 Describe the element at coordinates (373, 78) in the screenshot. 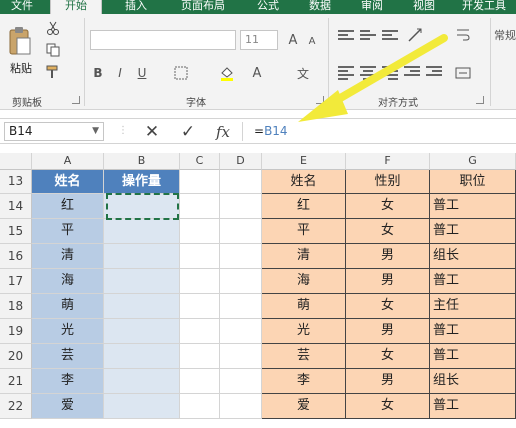

I see `annotation-arrow-icon` at that location.